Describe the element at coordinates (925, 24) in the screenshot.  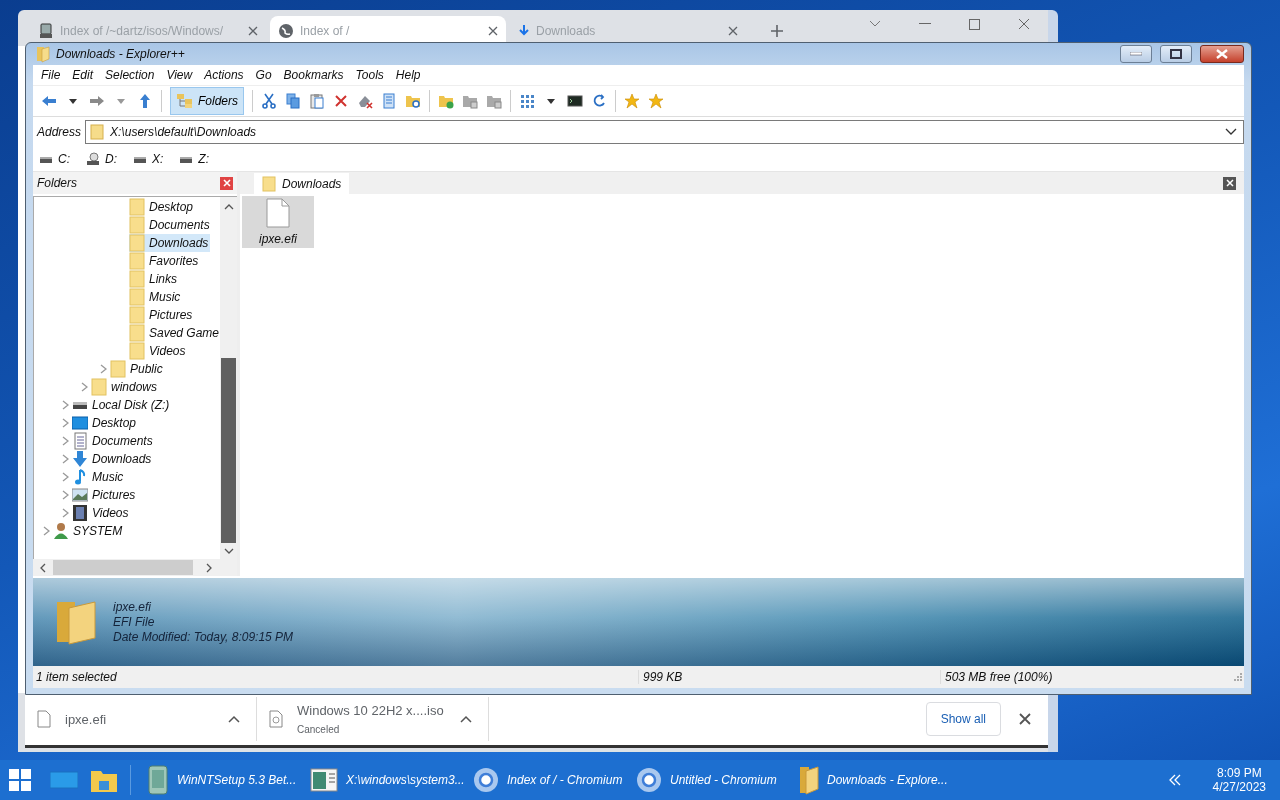
I see `minimize-icon` at that location.